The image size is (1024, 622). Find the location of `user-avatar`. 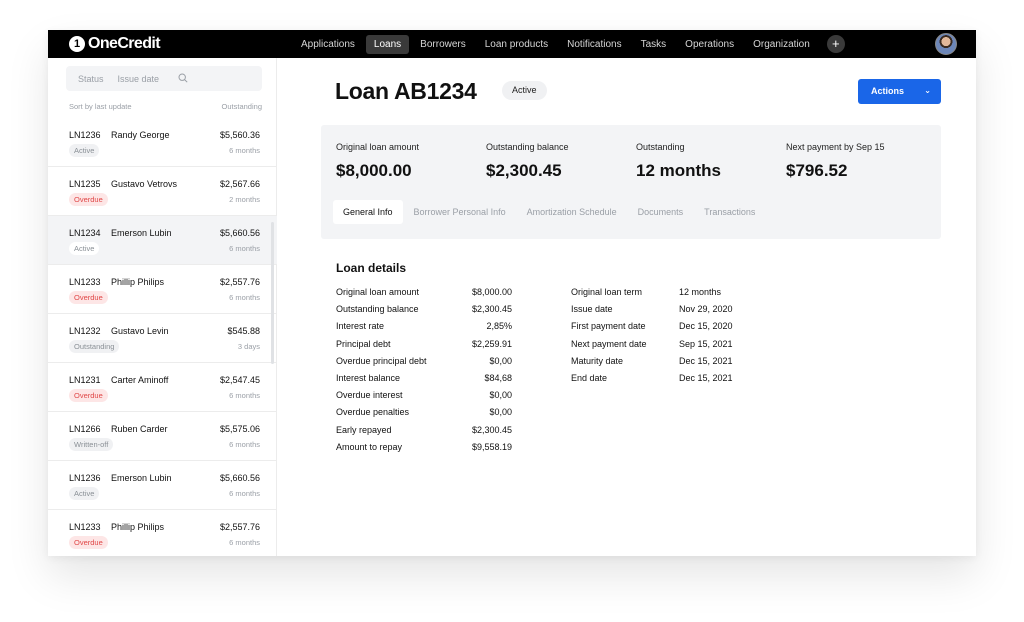

user-avatar is located at coordinates (946, 44).